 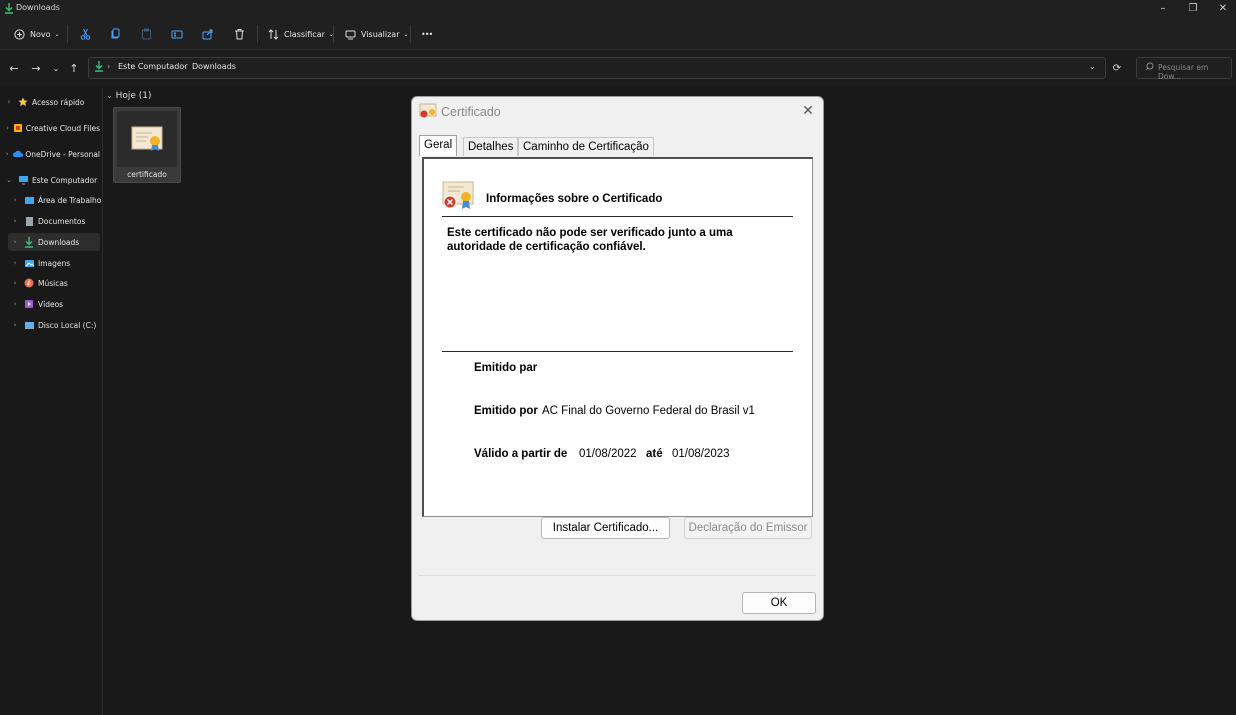 I want to click on close-icon: ✕, so click(x=808, y=110).